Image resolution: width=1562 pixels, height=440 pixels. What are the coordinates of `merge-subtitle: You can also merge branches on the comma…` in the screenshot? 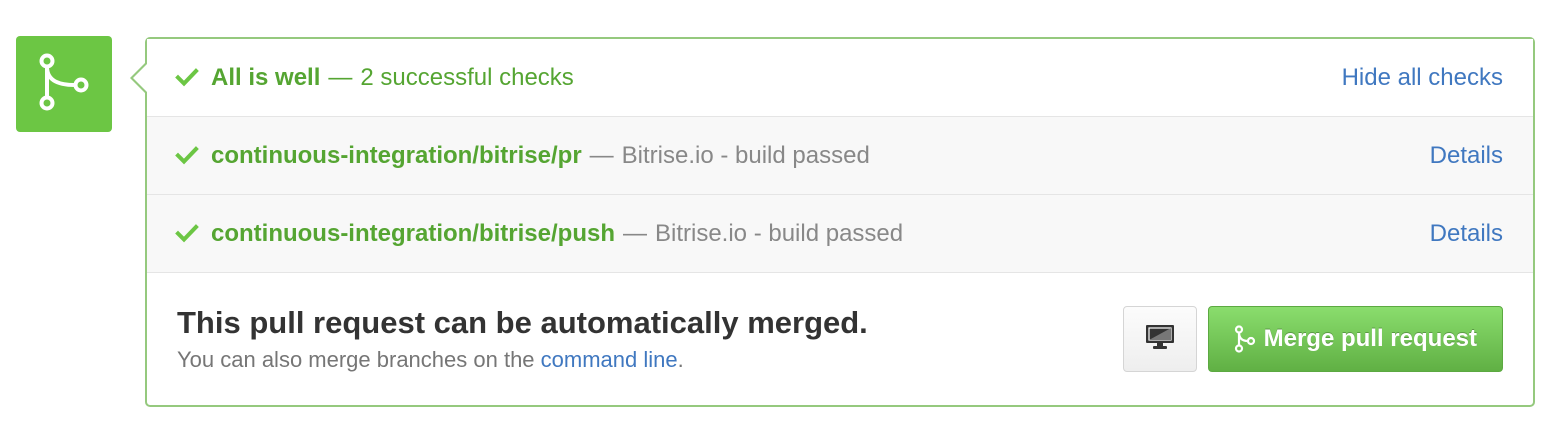 It's located at (650, 360).